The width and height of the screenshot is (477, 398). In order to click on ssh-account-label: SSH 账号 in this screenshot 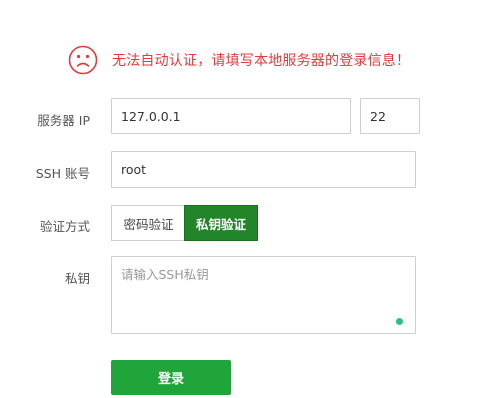, I will do `click(62, 173)`.